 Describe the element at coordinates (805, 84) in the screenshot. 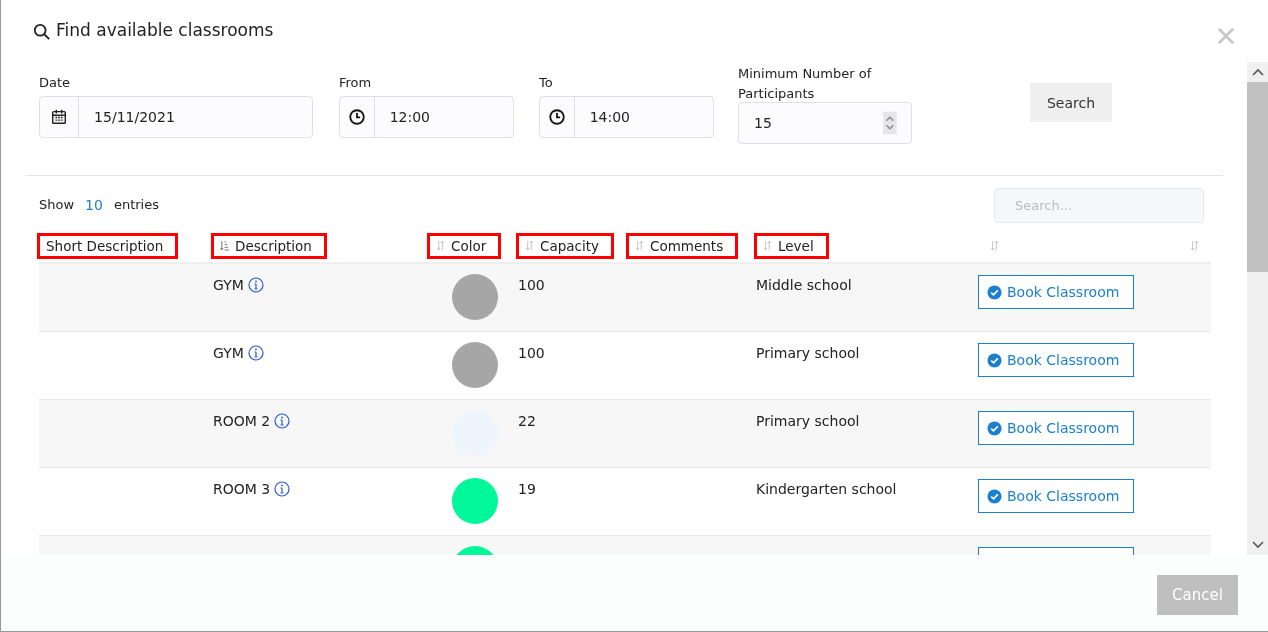

I see `field-label: Minimum Number of Participants` at that location.